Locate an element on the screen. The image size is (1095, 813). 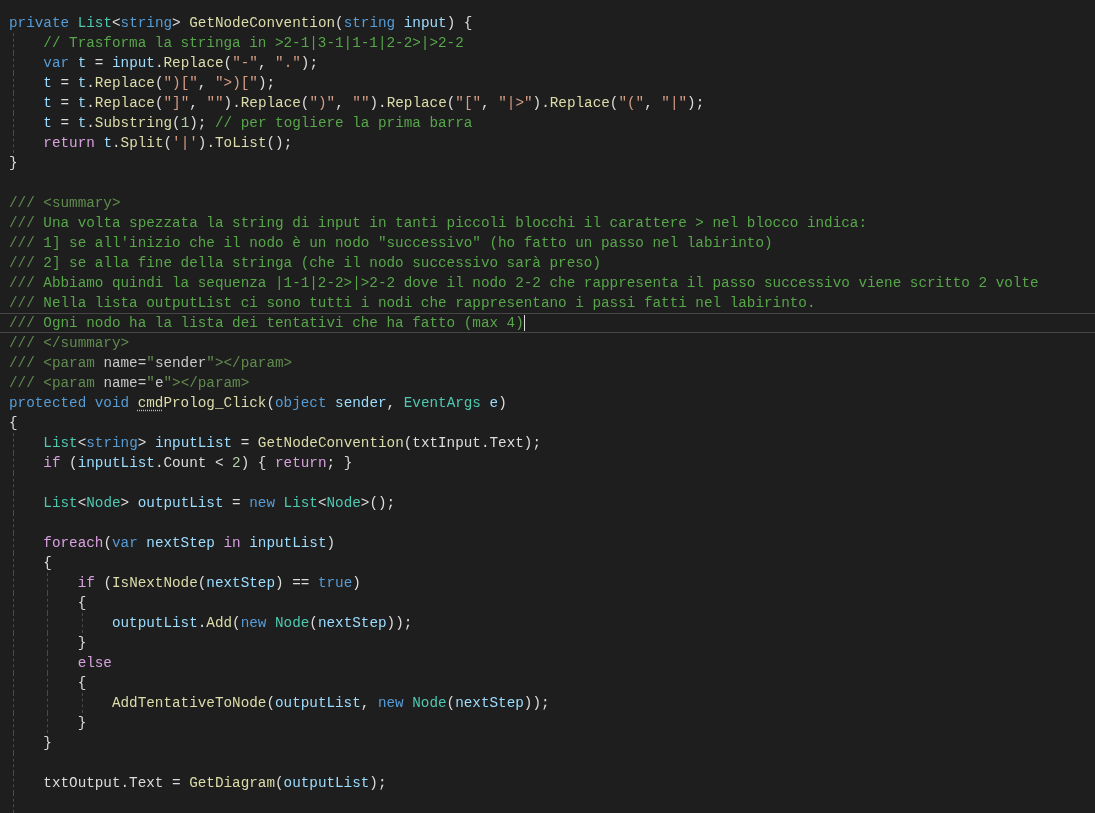
code-line: /// 2] se alla fine della stringa (che il nodo successivo sarà preso) is located at coordinates (305, 263).